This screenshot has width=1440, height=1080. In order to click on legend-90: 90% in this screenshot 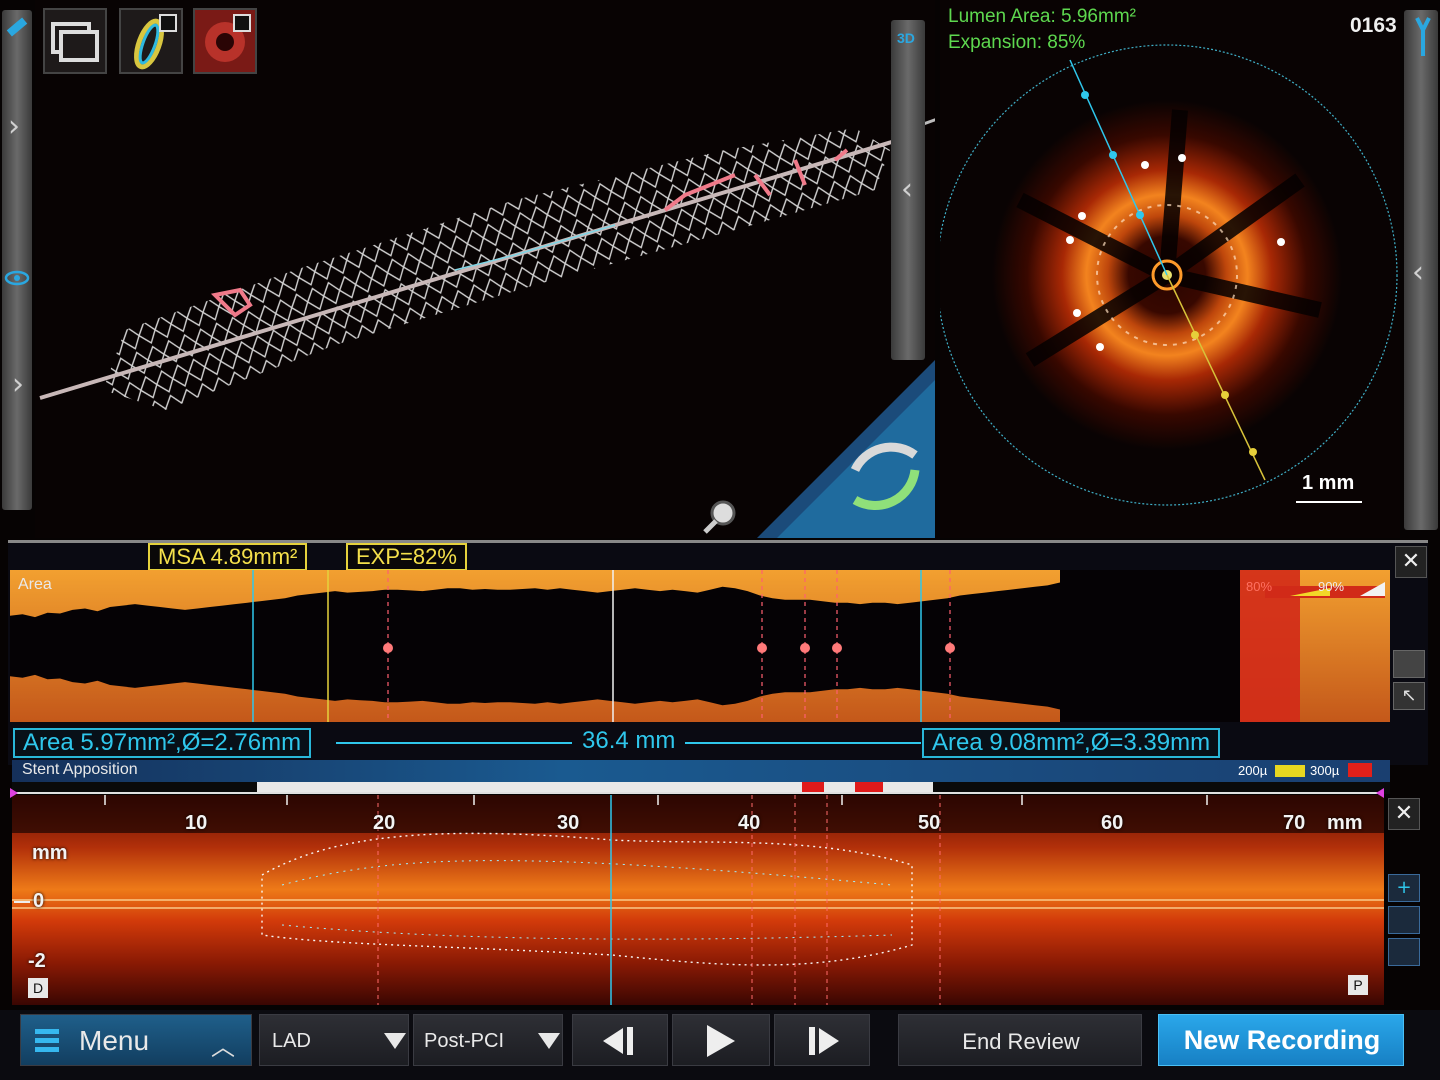, I will do `click(1331, 586)`.